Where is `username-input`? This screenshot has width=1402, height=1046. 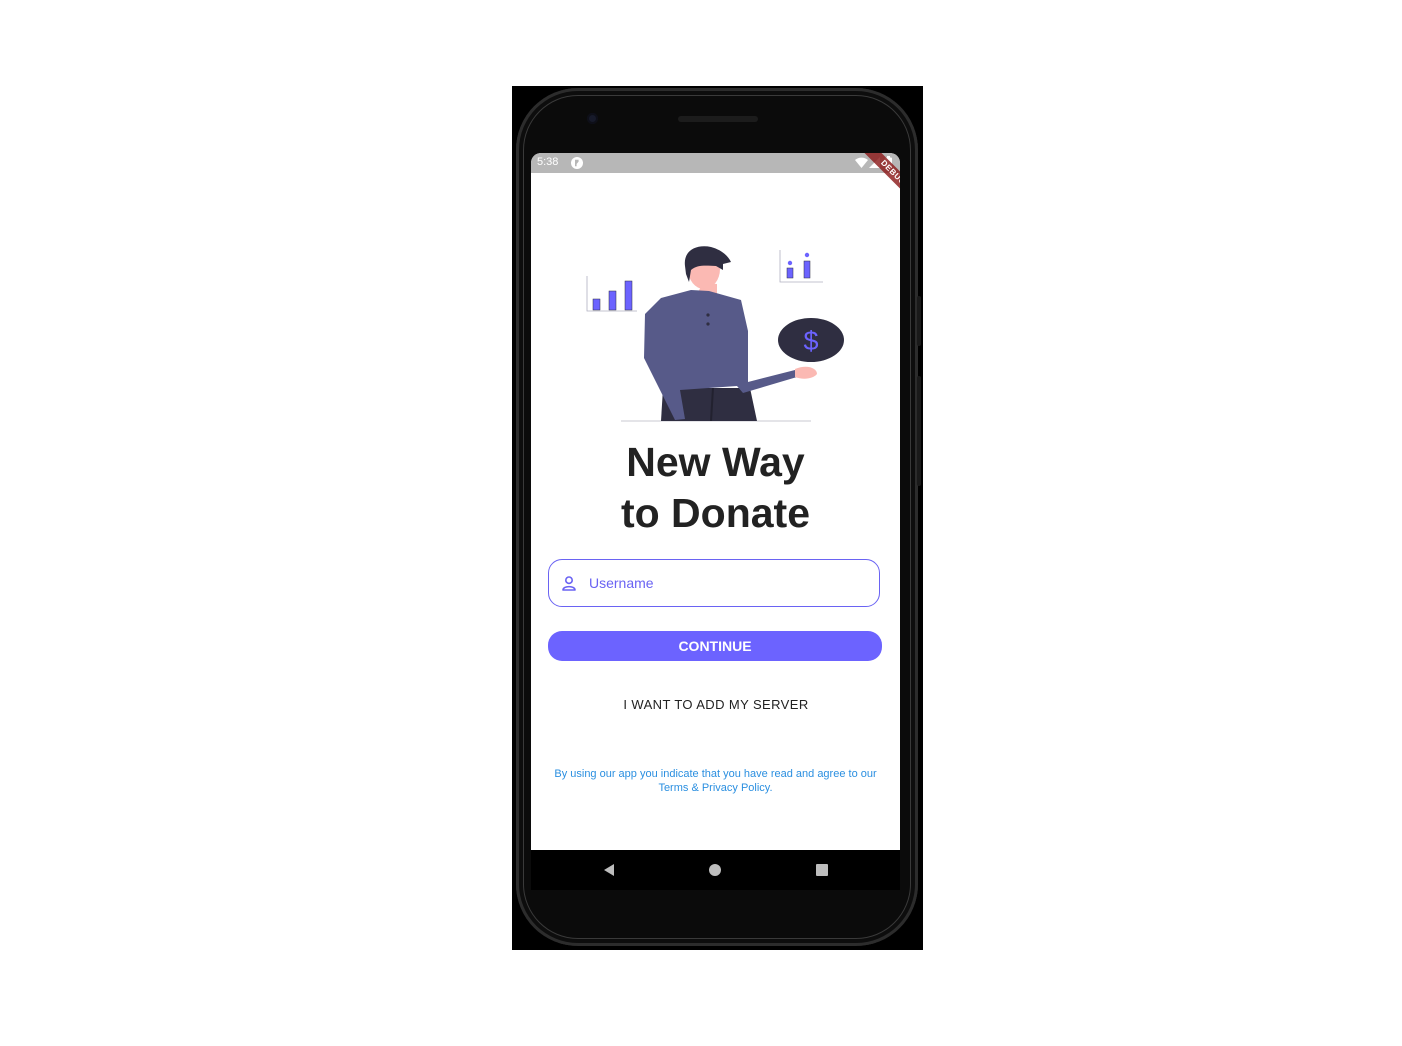 username-input is located at coordinates (729, 583).